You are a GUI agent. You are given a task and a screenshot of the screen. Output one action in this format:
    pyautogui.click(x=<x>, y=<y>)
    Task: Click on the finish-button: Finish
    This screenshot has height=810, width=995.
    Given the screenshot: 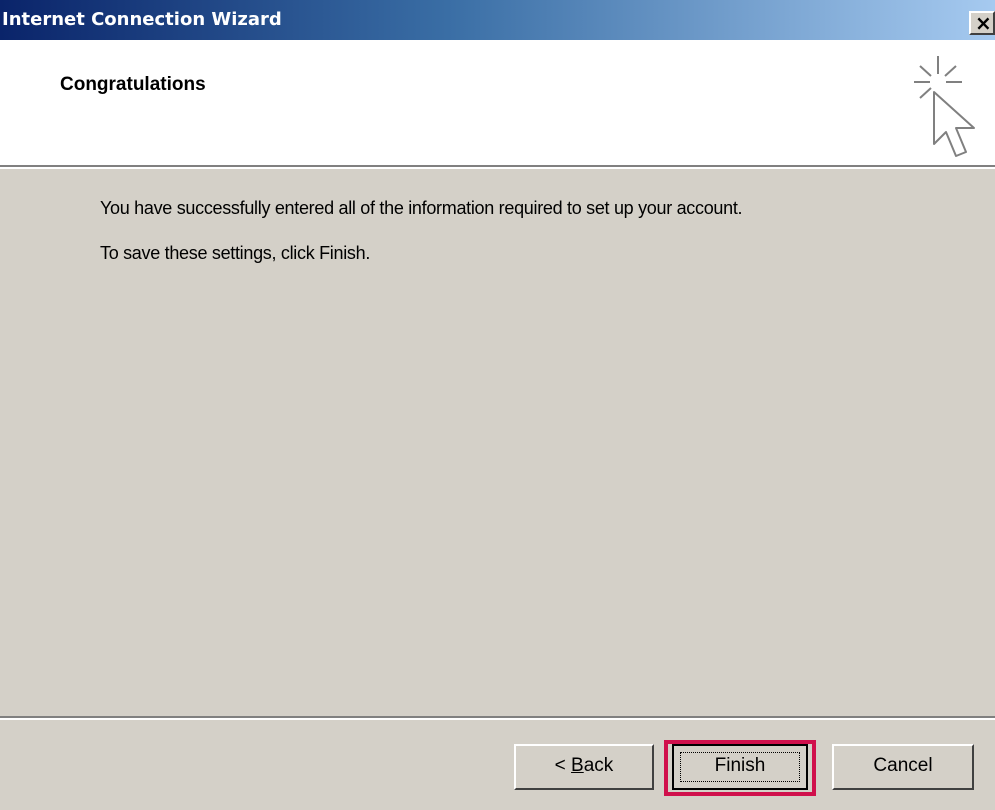 What is the action you would take?
    pyautogui.click(x=740, y=767)
    